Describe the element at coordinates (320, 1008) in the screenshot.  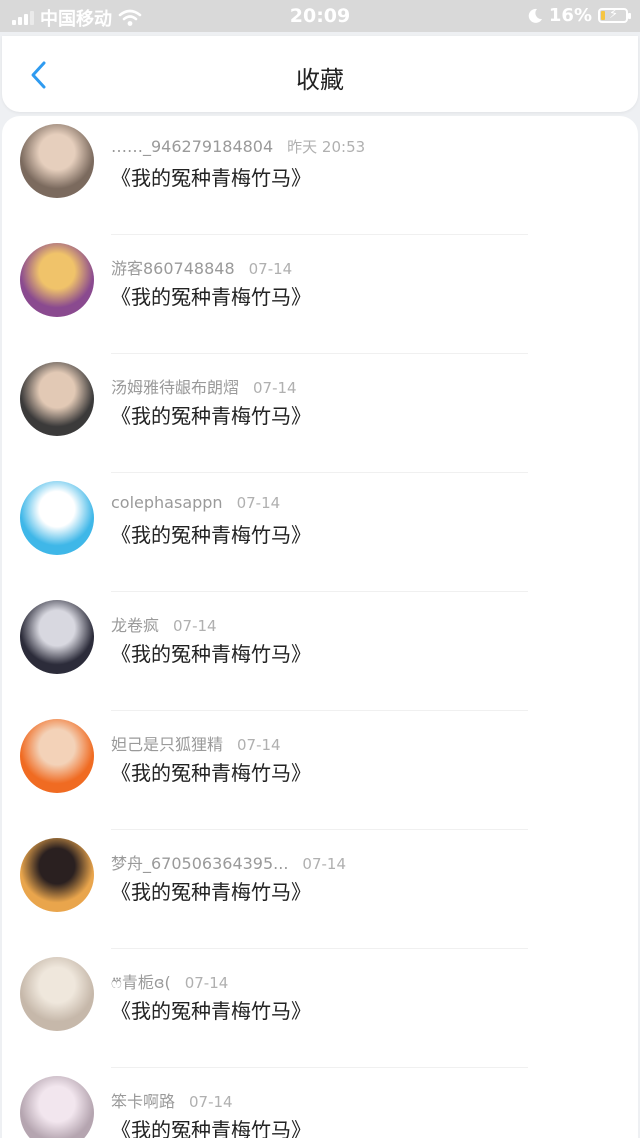
I see `list-item: ෆ⃛青栀ɞ( 07-14 《我的冤种青梅竹马》` at that location.